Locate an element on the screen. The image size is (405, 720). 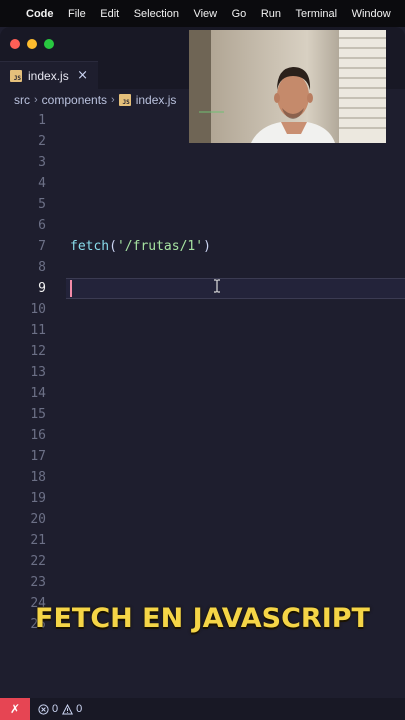
status-bar: ✗ 0 0 is located at coordinates (202, 709).